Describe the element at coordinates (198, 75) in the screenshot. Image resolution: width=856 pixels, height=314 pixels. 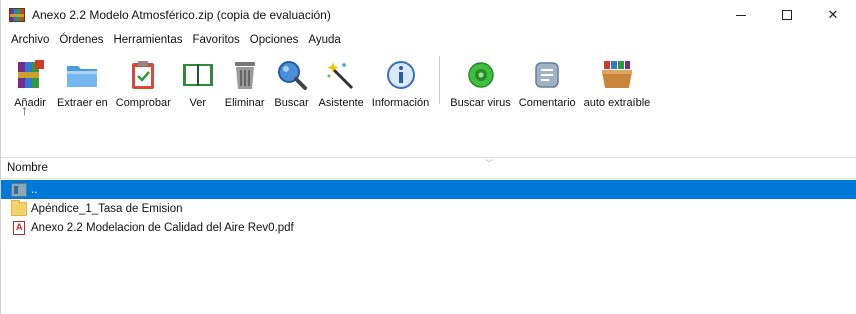
I see `book-icon` at that location.